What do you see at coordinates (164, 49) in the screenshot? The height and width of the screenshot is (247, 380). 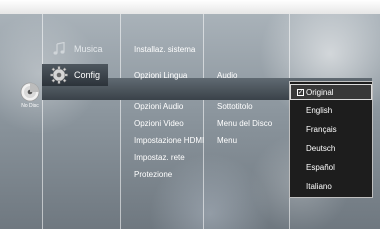 I see `menu-item-installazione: Installaz. sistema` at bounding box center [164, 49].